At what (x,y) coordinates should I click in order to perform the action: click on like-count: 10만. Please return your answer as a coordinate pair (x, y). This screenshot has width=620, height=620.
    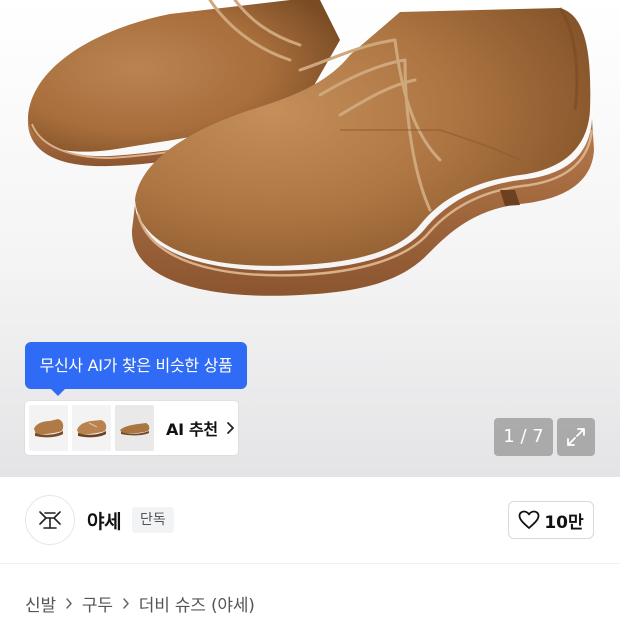
    Looking at the image, I should click on (564, 522).